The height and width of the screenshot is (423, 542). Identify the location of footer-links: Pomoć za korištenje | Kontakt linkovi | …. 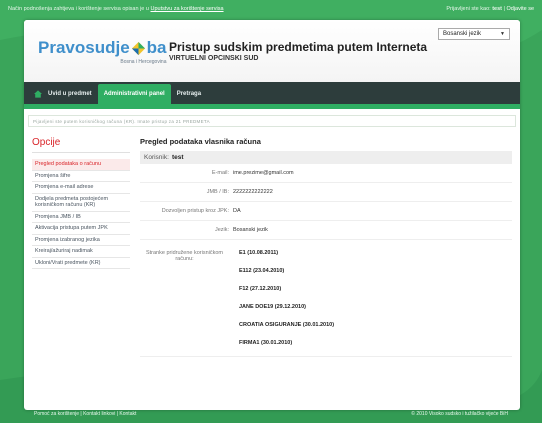
(85, 414).